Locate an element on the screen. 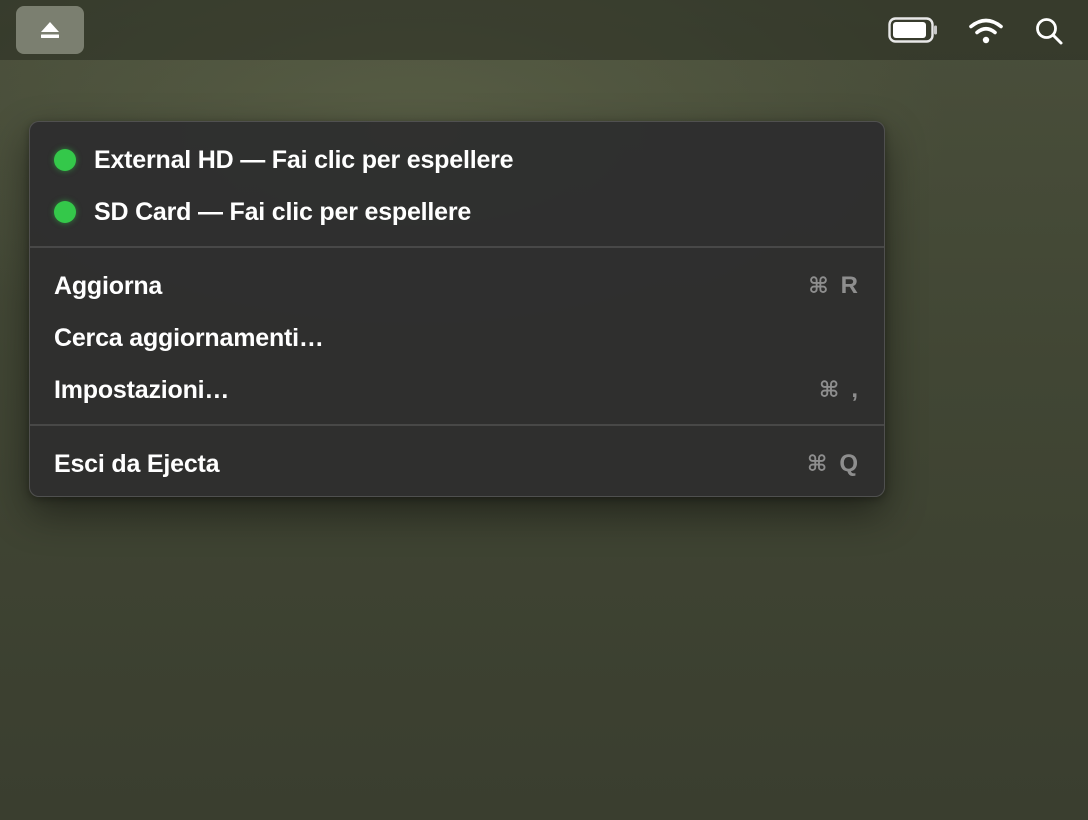  drive-label: SD Card — Fai clic per espellere is located at coordinates (283, 211).